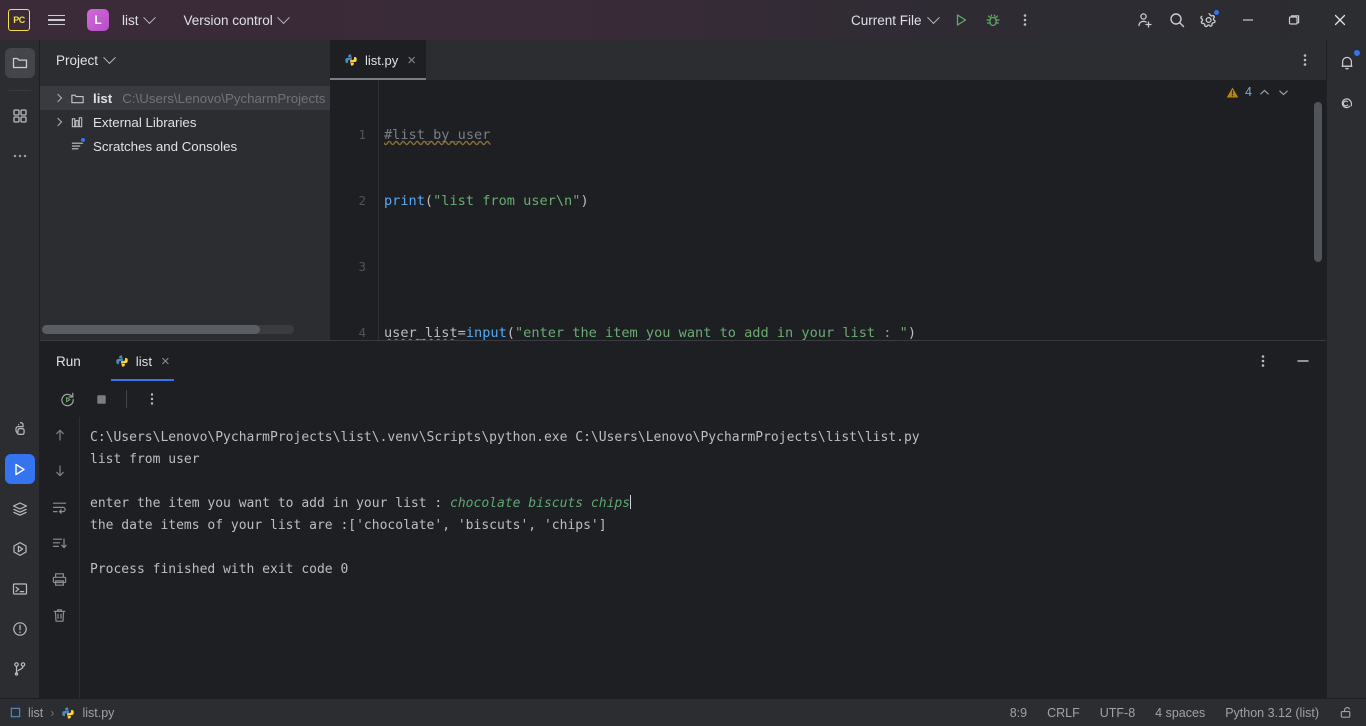 This screenshot has width=1366, height=726. What do you see at coordinates (1346, 369) in the screenshot?
I see `right-activity-bar` at bounding box center [1346, 369].